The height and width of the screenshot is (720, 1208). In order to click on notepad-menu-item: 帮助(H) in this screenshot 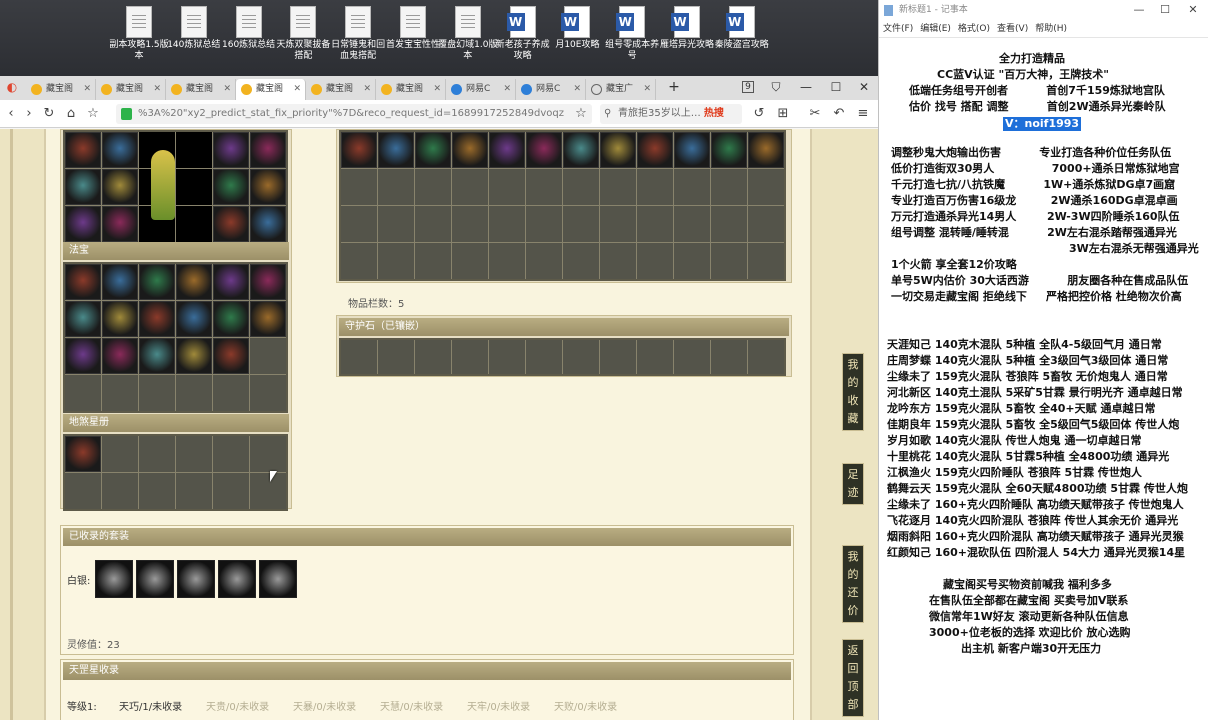, I will do `click(1051, 29)`.